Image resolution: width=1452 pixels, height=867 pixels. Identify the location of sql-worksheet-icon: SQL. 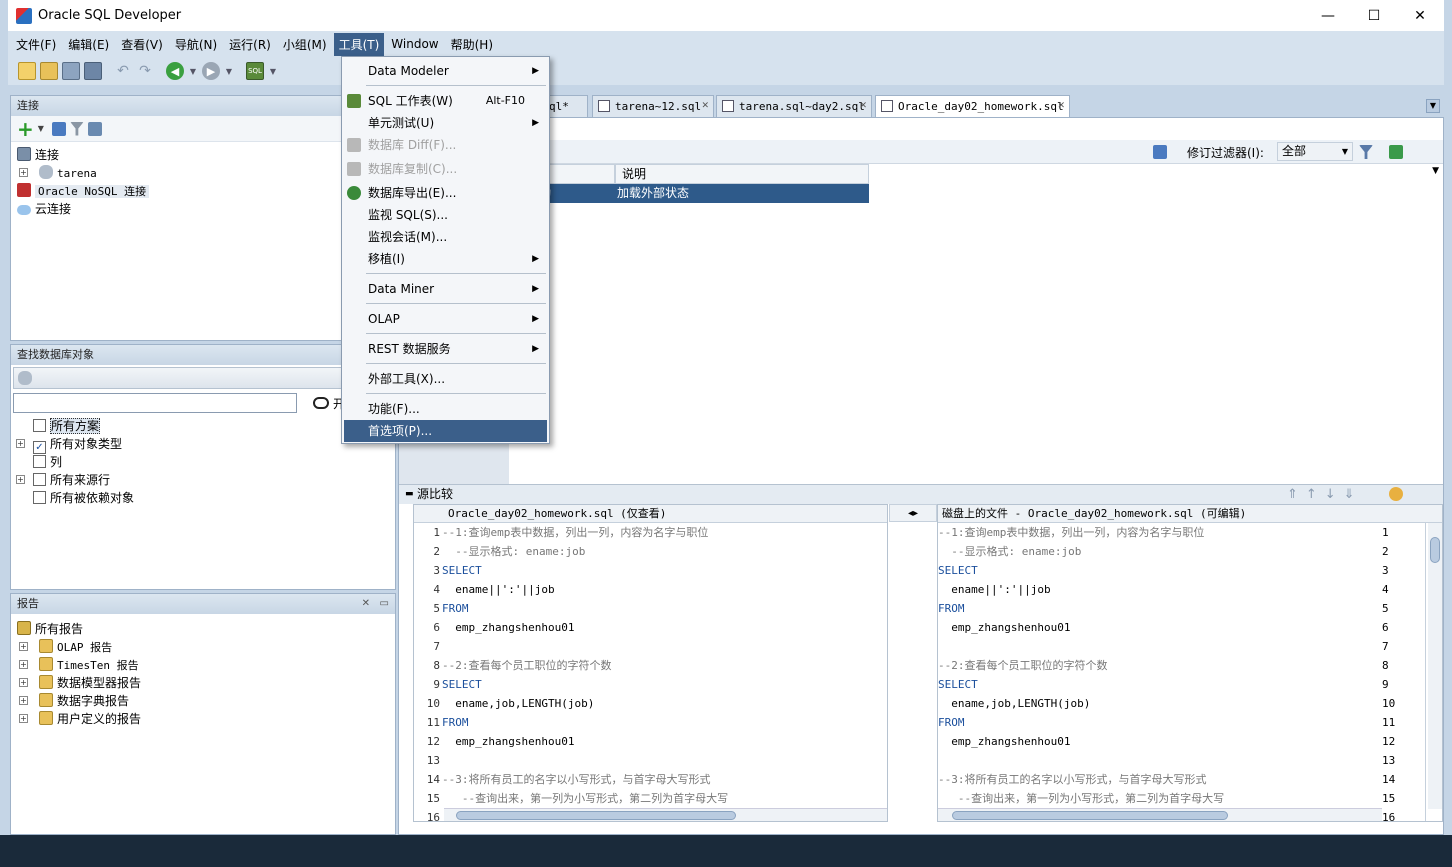
(255, 71).